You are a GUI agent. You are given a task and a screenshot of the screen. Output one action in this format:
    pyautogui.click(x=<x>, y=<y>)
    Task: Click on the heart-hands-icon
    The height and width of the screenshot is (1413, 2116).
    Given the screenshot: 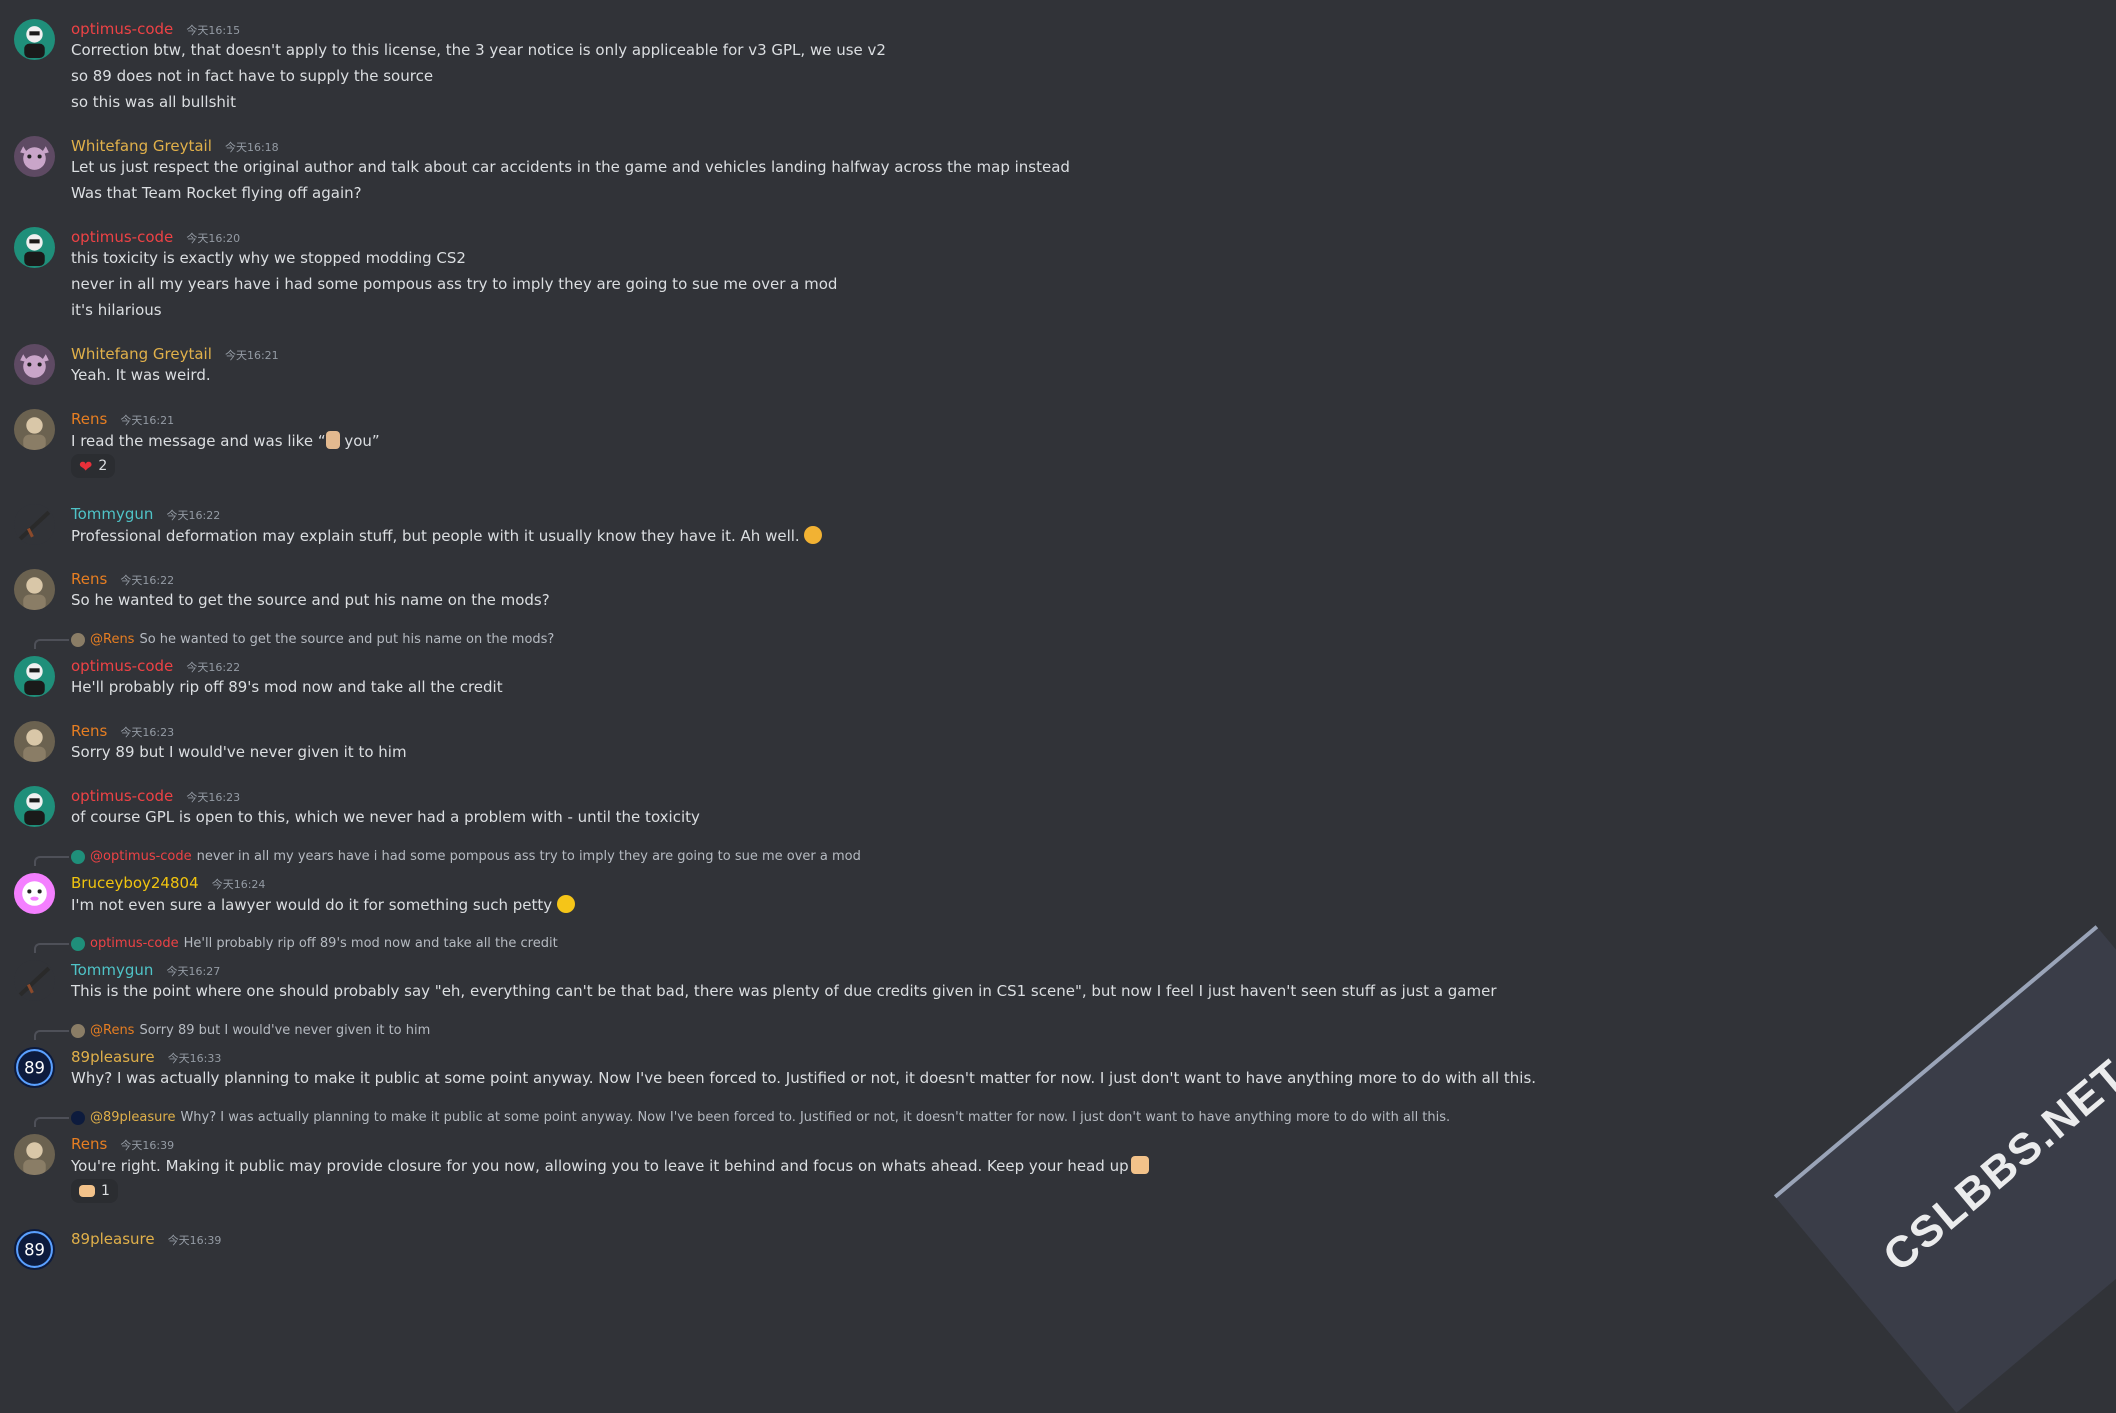 What is the action you would take?
    pyautogui.click(x=87, y=1191)
    